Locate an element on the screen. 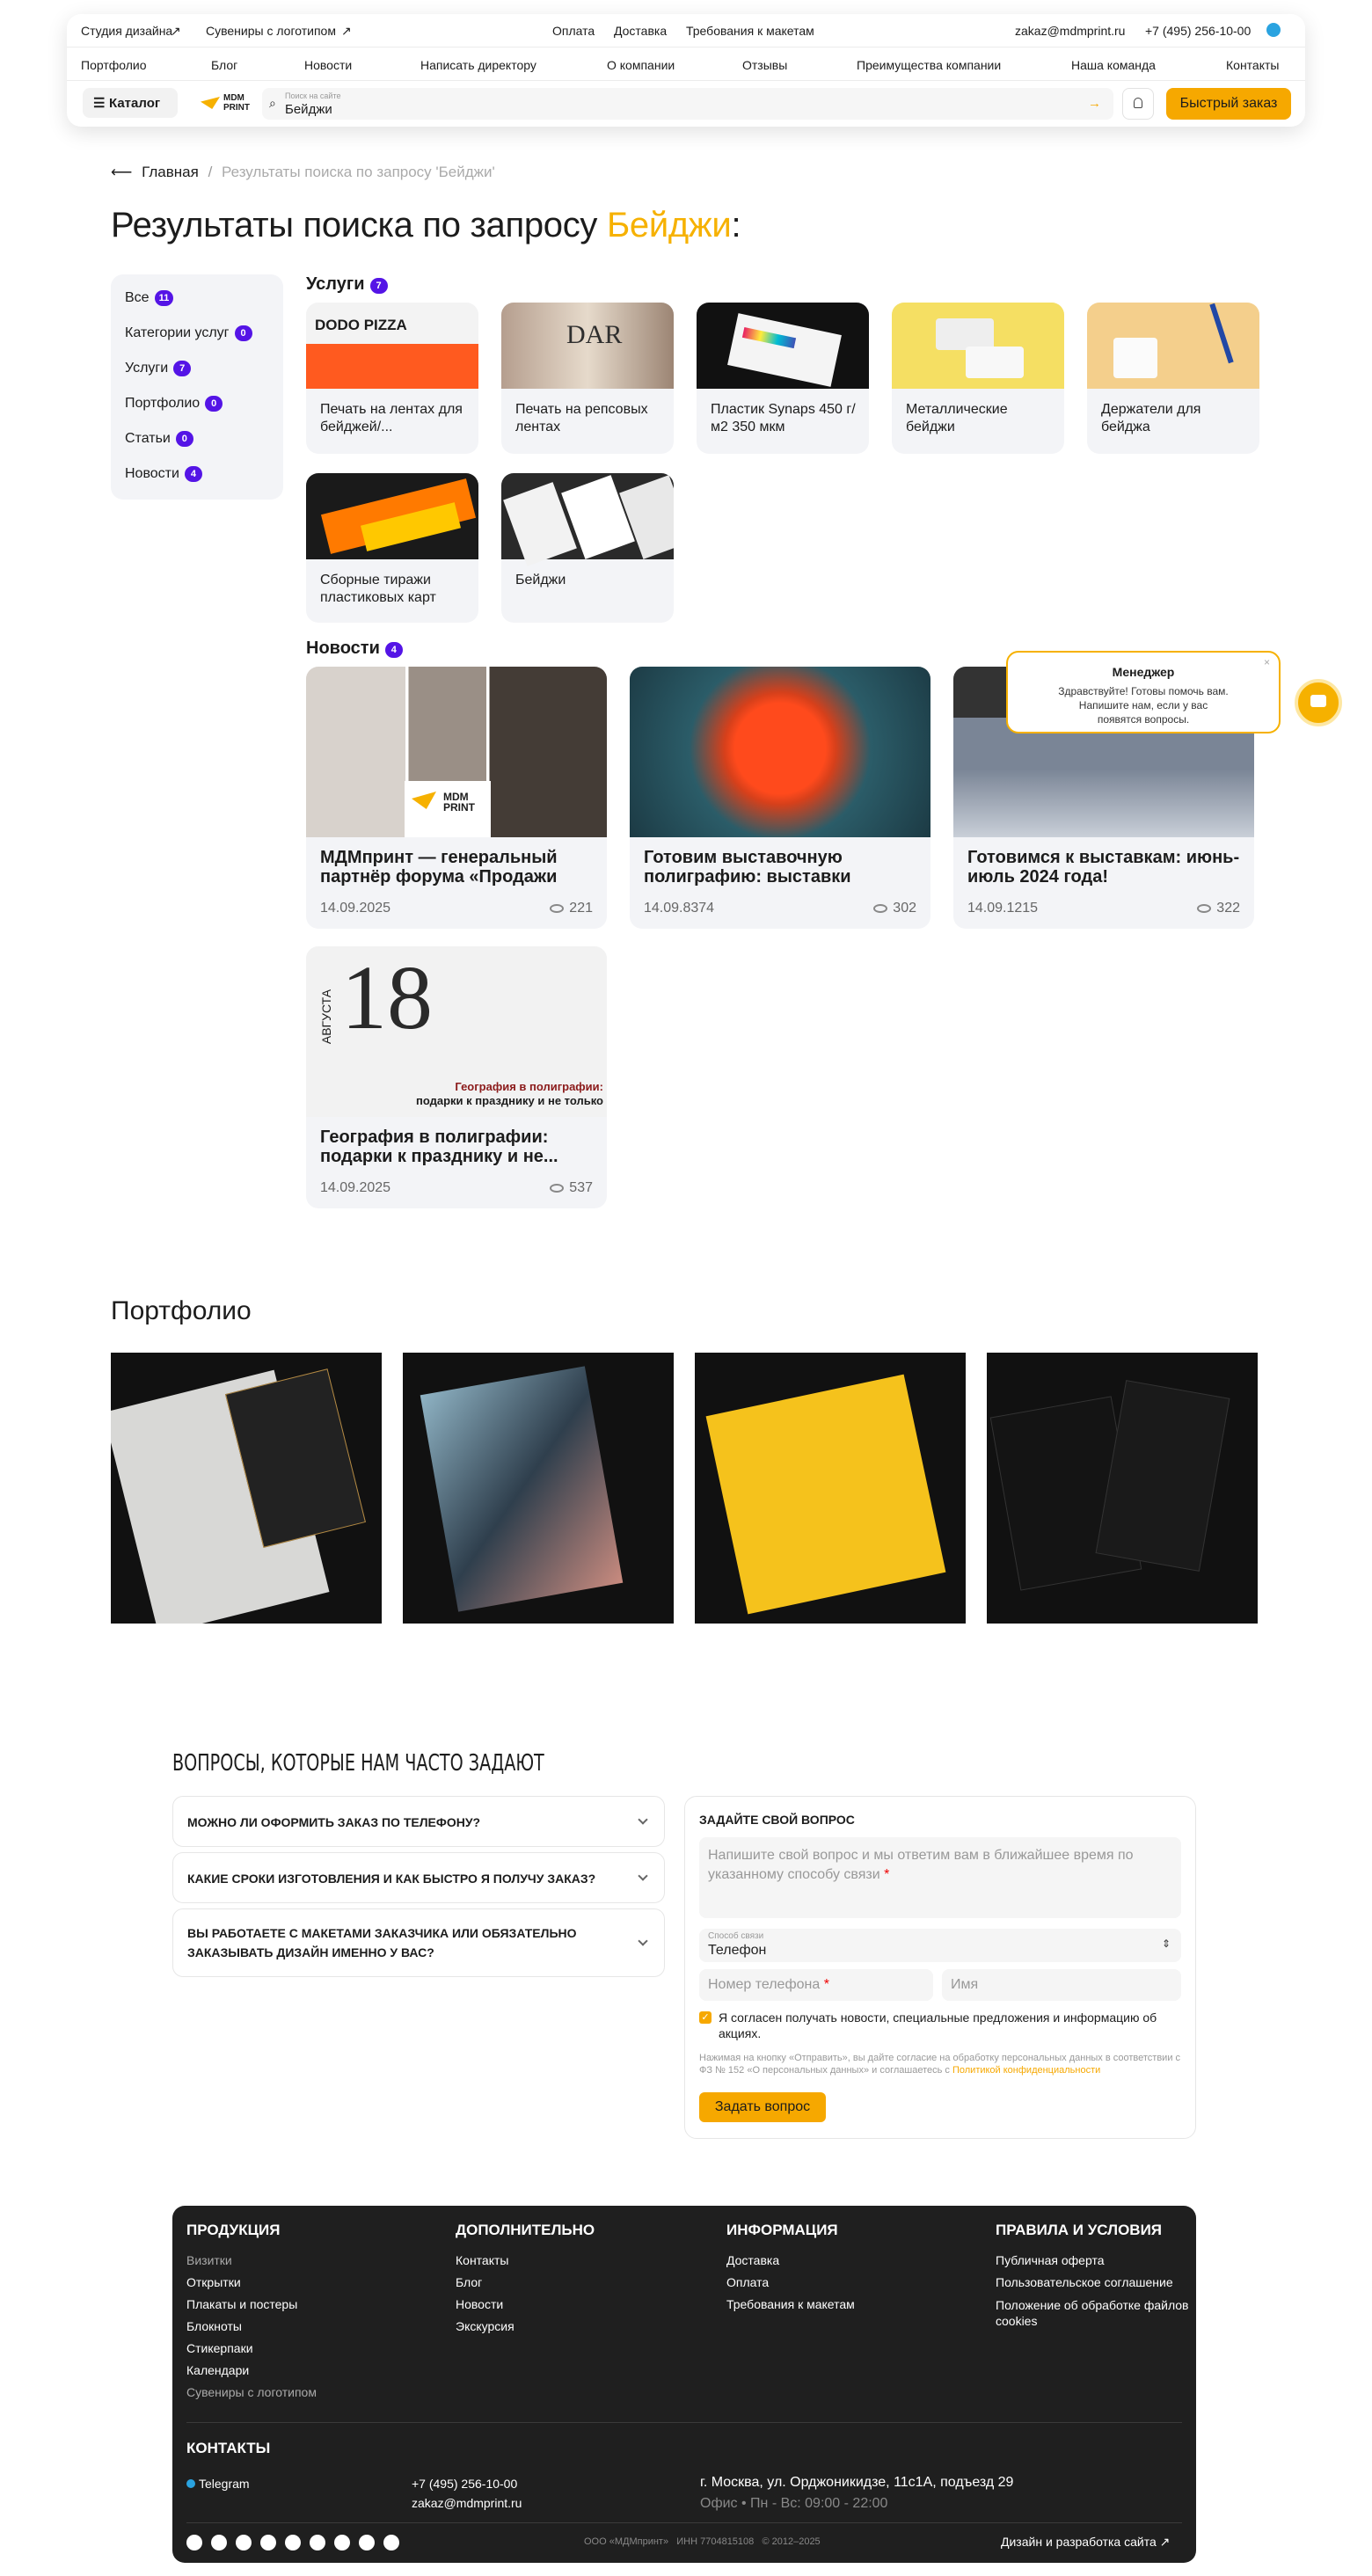 The width and height of the screenshot is (1372, 2576). filter-news: Новости 4 is located at coordinates (163, 474).